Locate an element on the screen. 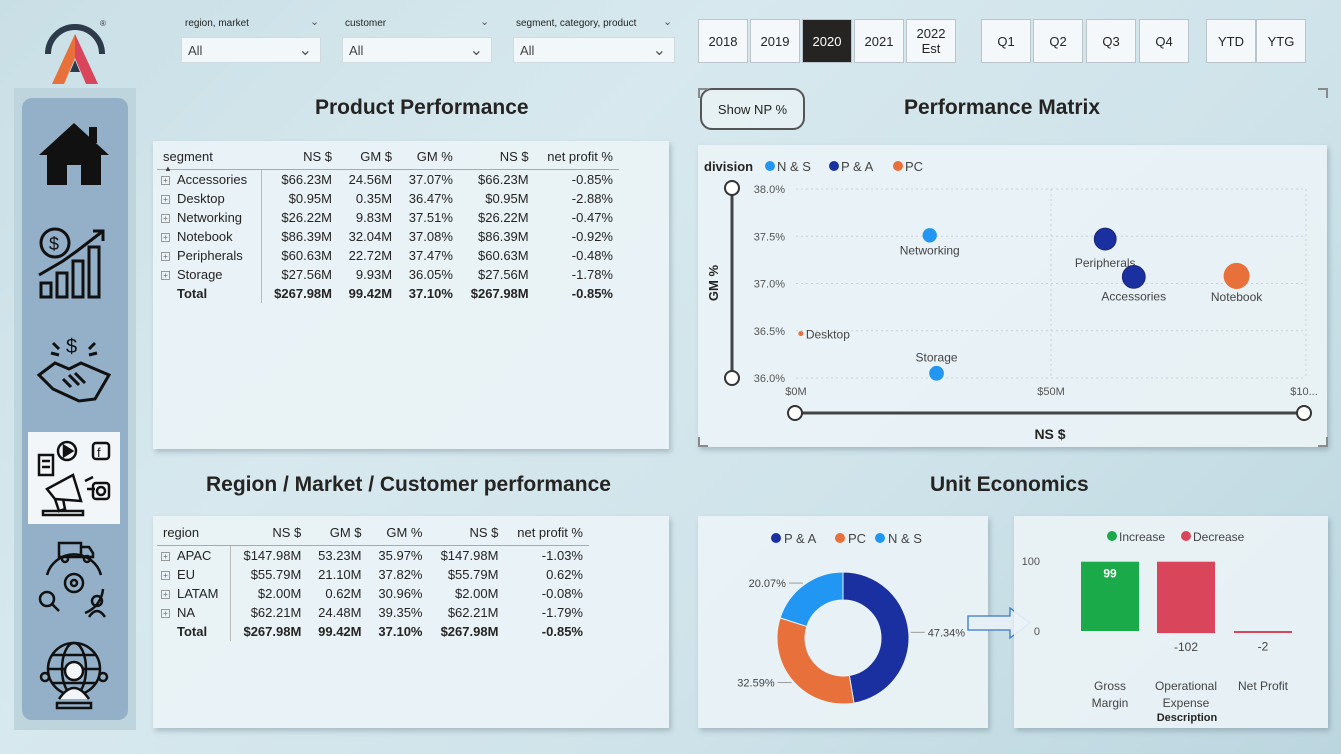  row-label: Peripherals is located at coordinates (210, 255).